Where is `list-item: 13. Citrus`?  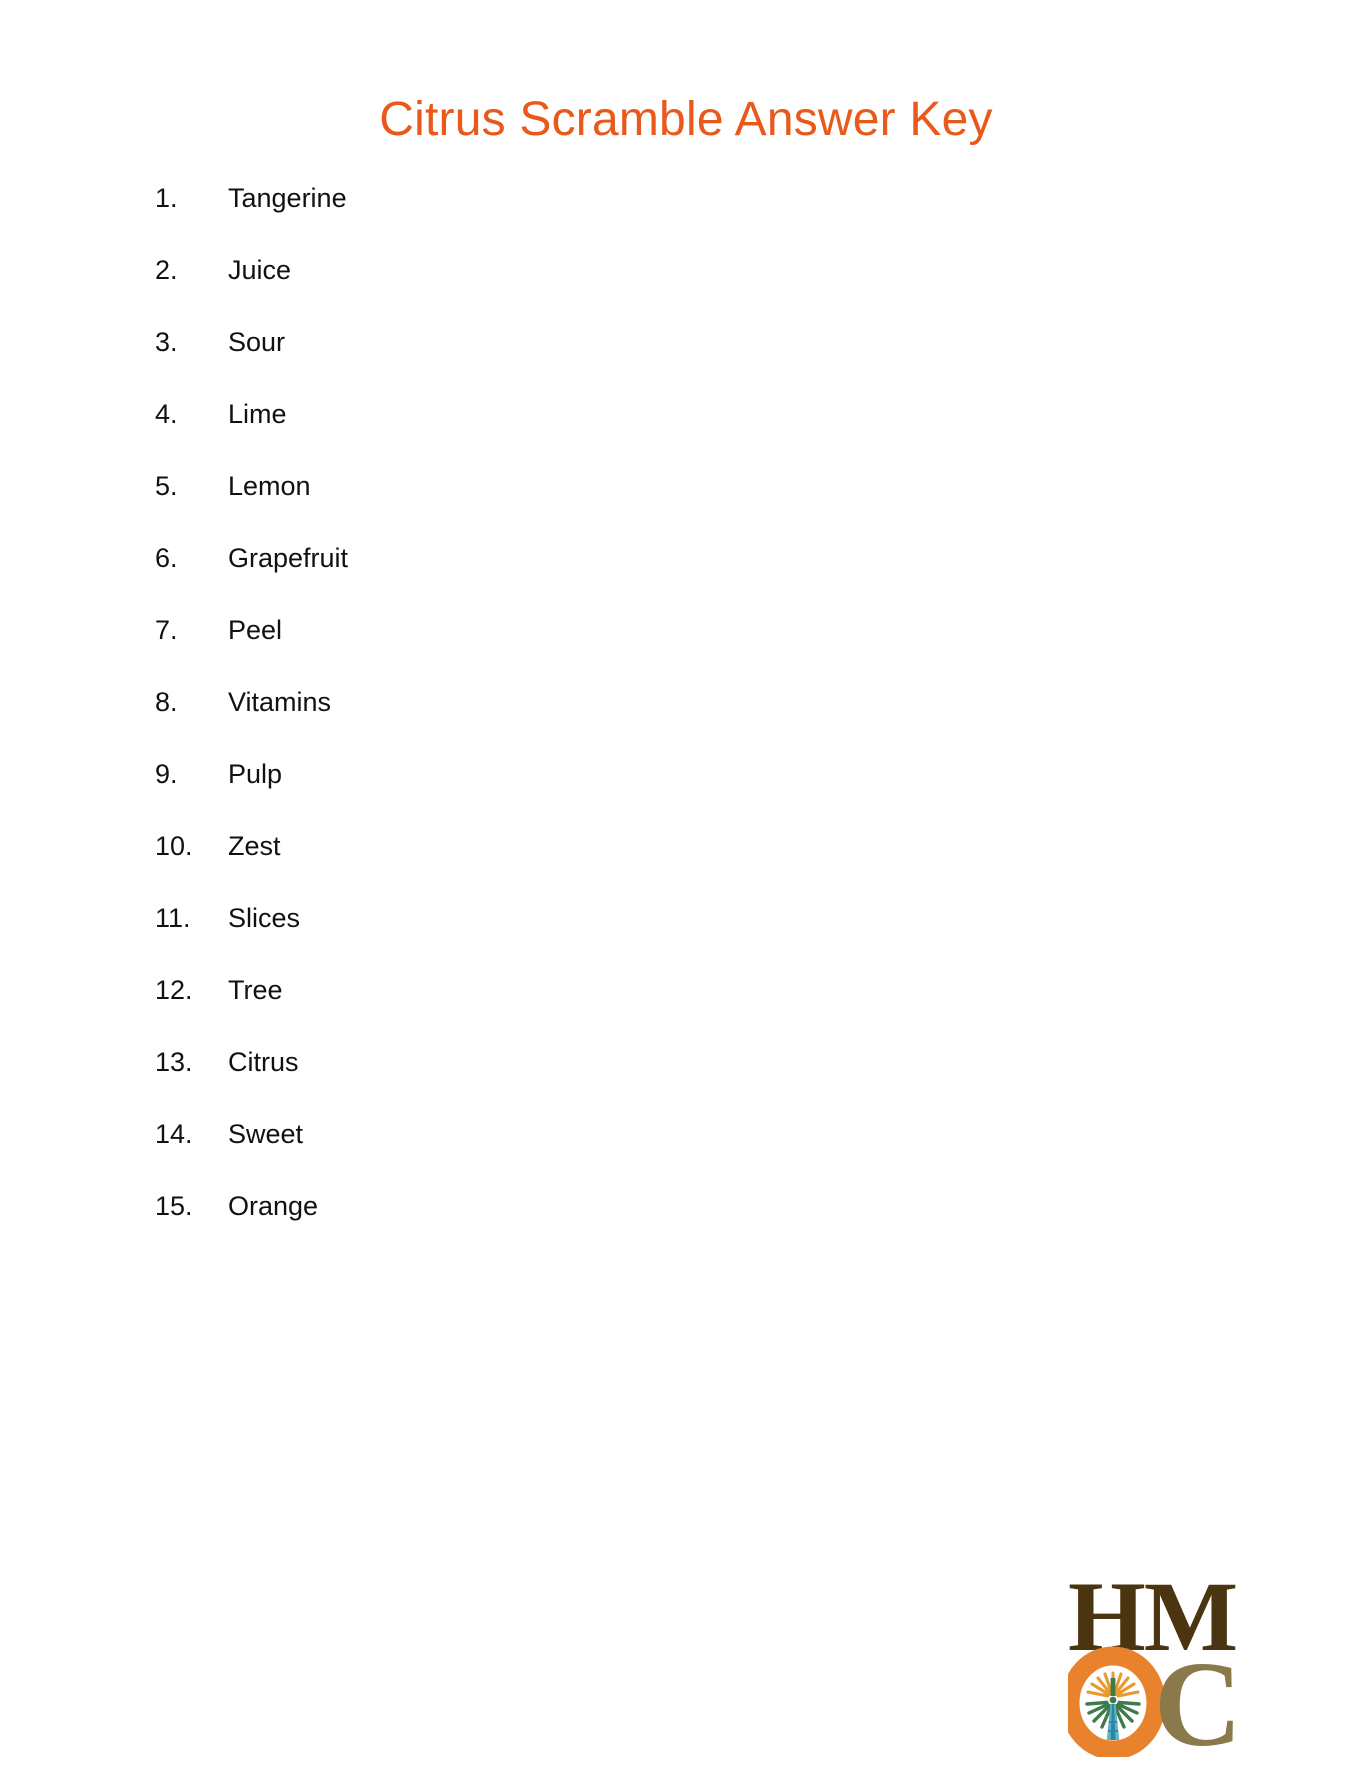 list-item: 13. Citrus is located at coordinates (686, 1082).